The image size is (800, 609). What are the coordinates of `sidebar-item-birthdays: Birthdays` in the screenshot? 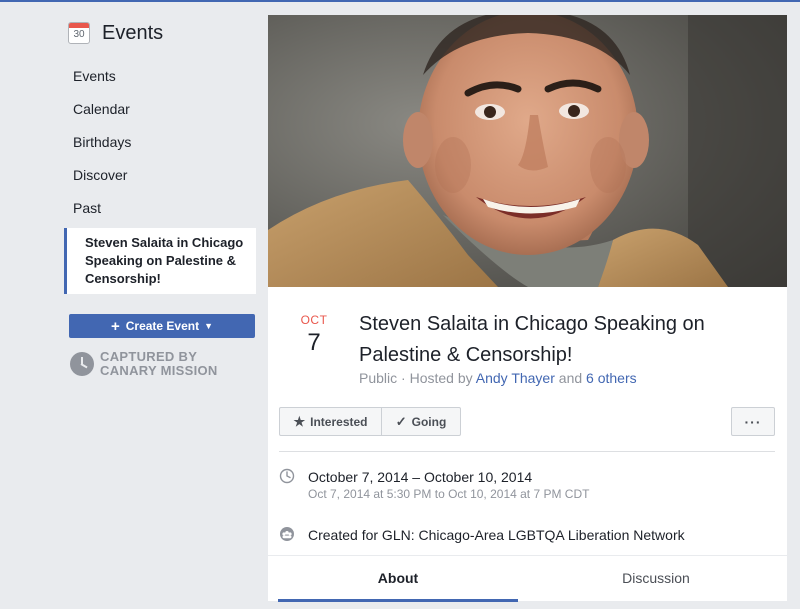 It's located at (161, 142).